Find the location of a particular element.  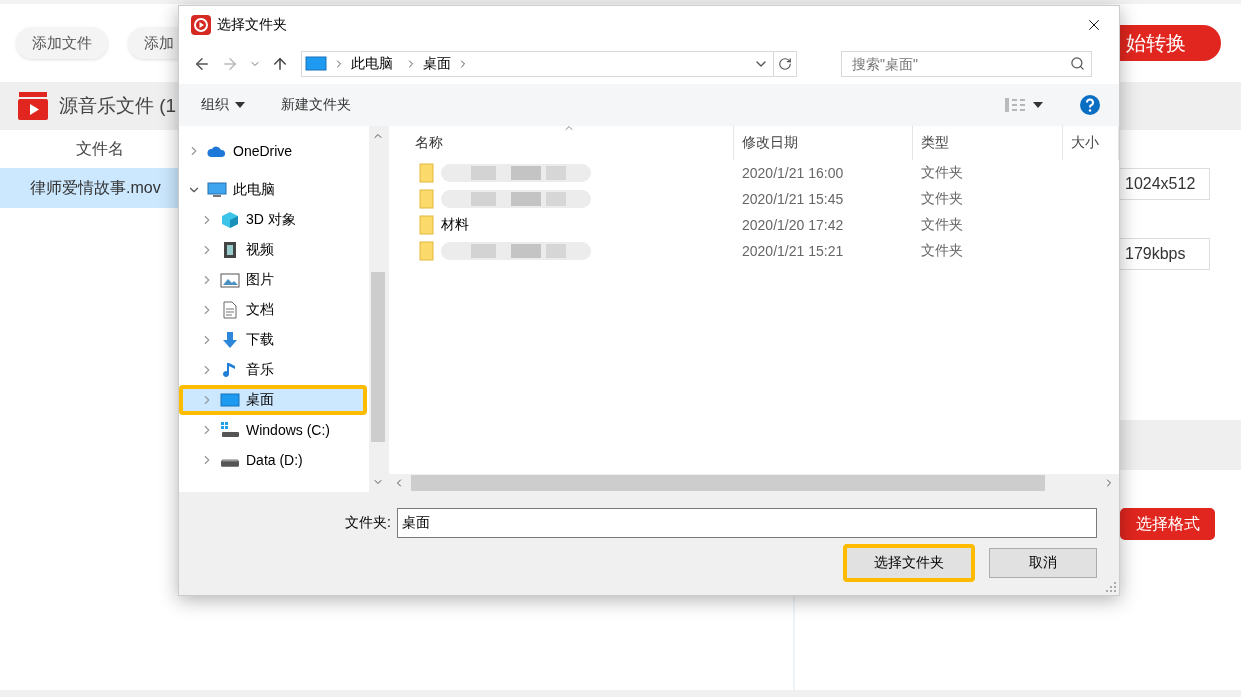

image-icon is located at coordinates (230, 280).